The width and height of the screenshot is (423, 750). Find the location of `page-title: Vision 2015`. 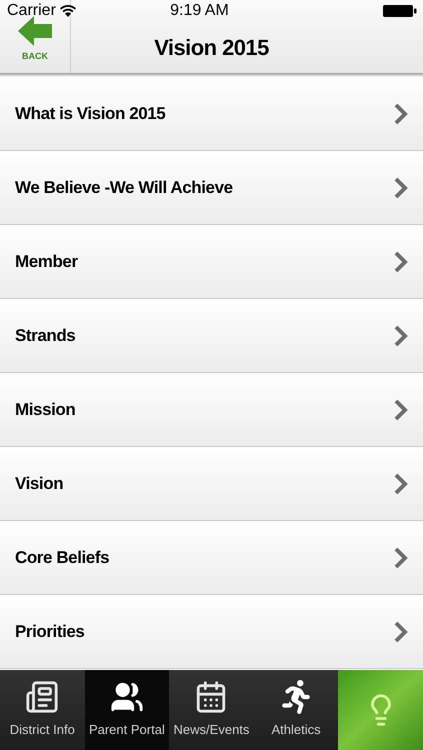

page-title: Vision 2015 is located at coordinates (211, 48).